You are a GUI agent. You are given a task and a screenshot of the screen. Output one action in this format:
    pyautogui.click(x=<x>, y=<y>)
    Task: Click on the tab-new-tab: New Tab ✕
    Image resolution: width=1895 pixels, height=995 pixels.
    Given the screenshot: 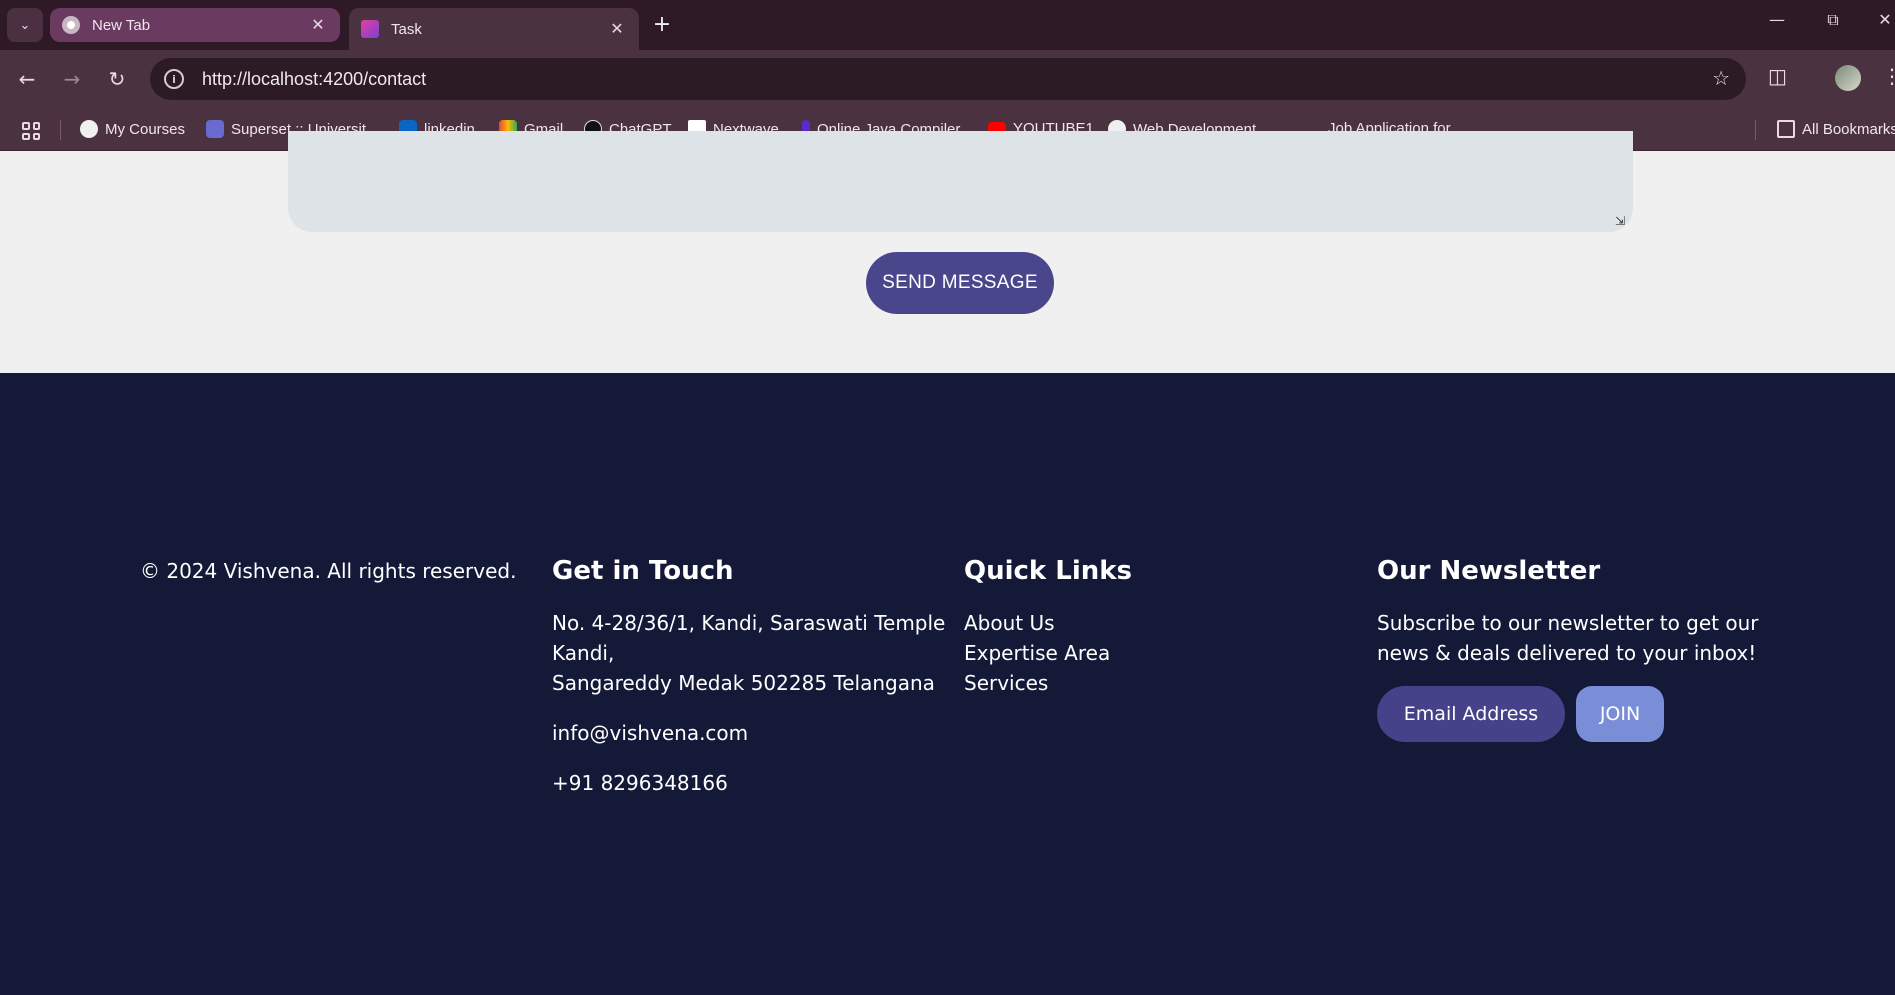 What is the action you would take?
    pyautogui.click(x=195, y=25)
    